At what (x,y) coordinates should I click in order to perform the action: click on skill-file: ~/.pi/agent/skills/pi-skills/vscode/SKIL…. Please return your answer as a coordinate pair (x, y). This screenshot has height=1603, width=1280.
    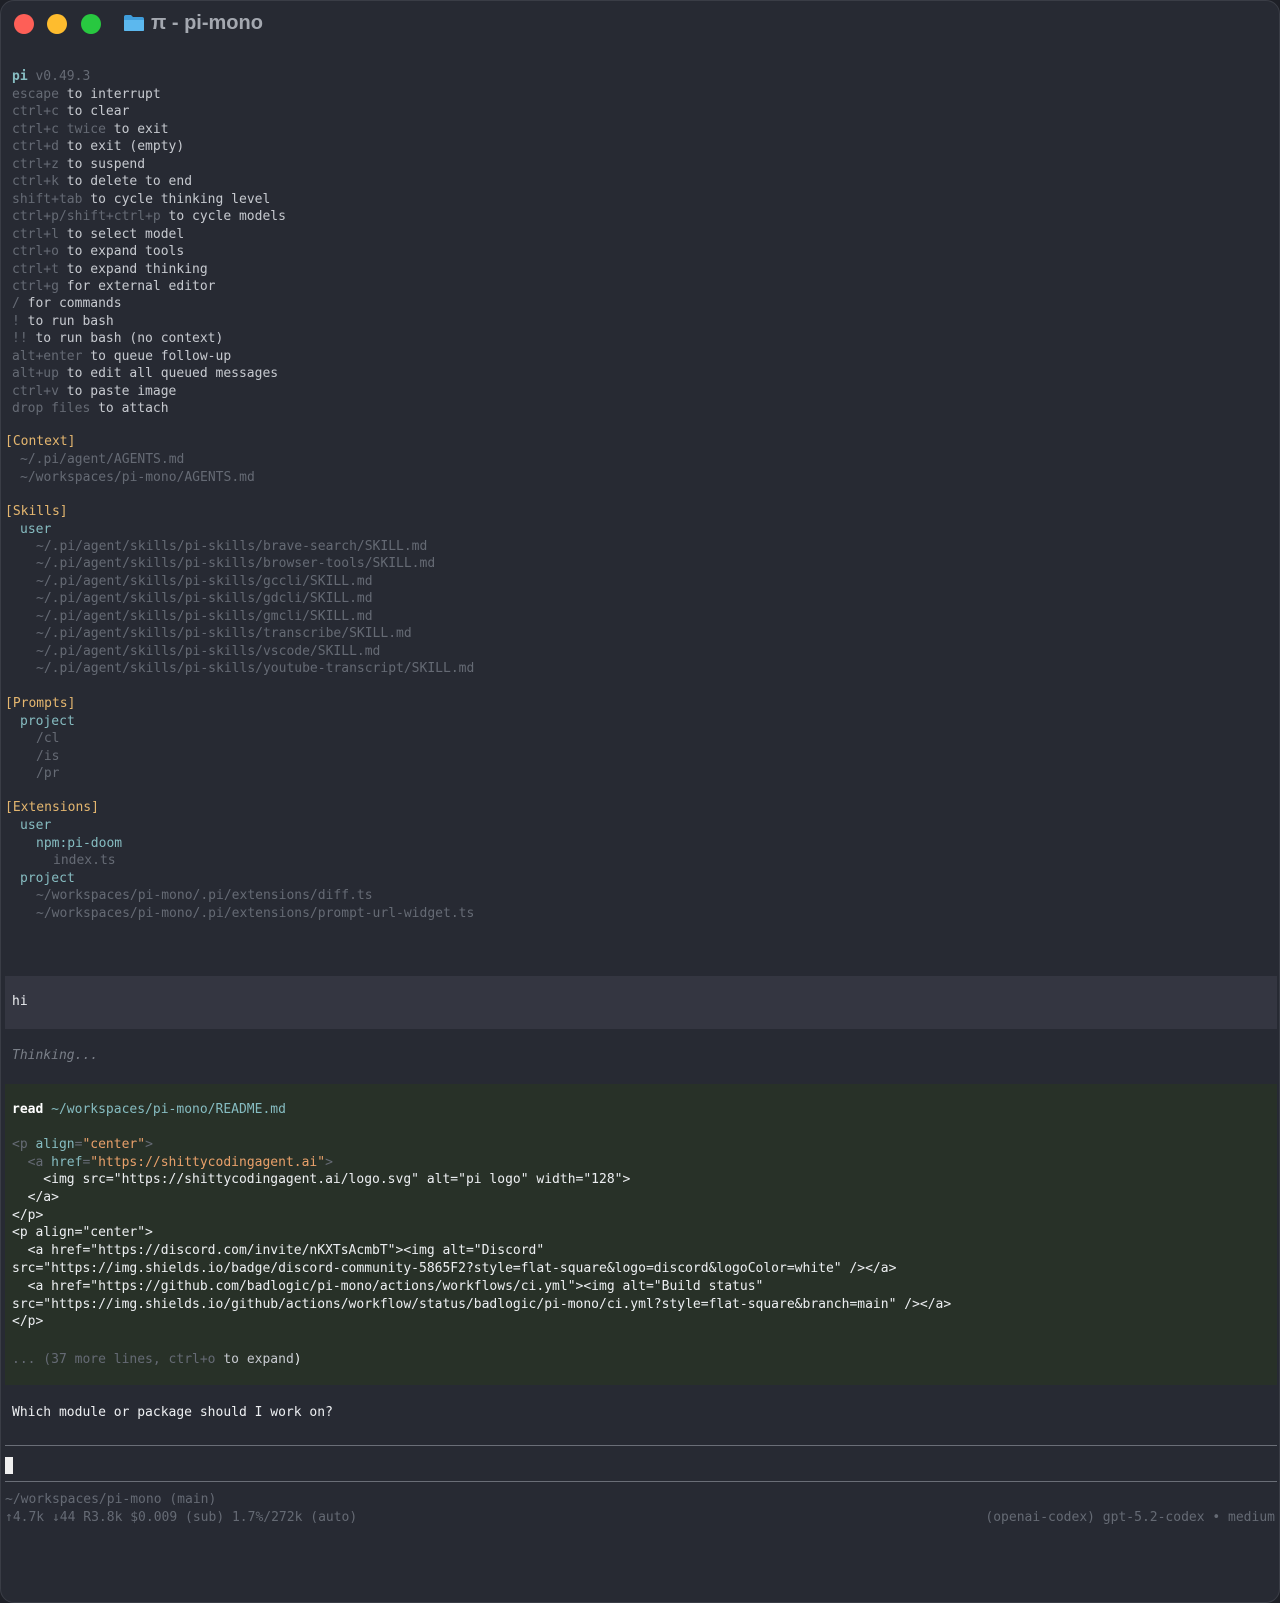
    Looking at the image, I should click on (208, 651).